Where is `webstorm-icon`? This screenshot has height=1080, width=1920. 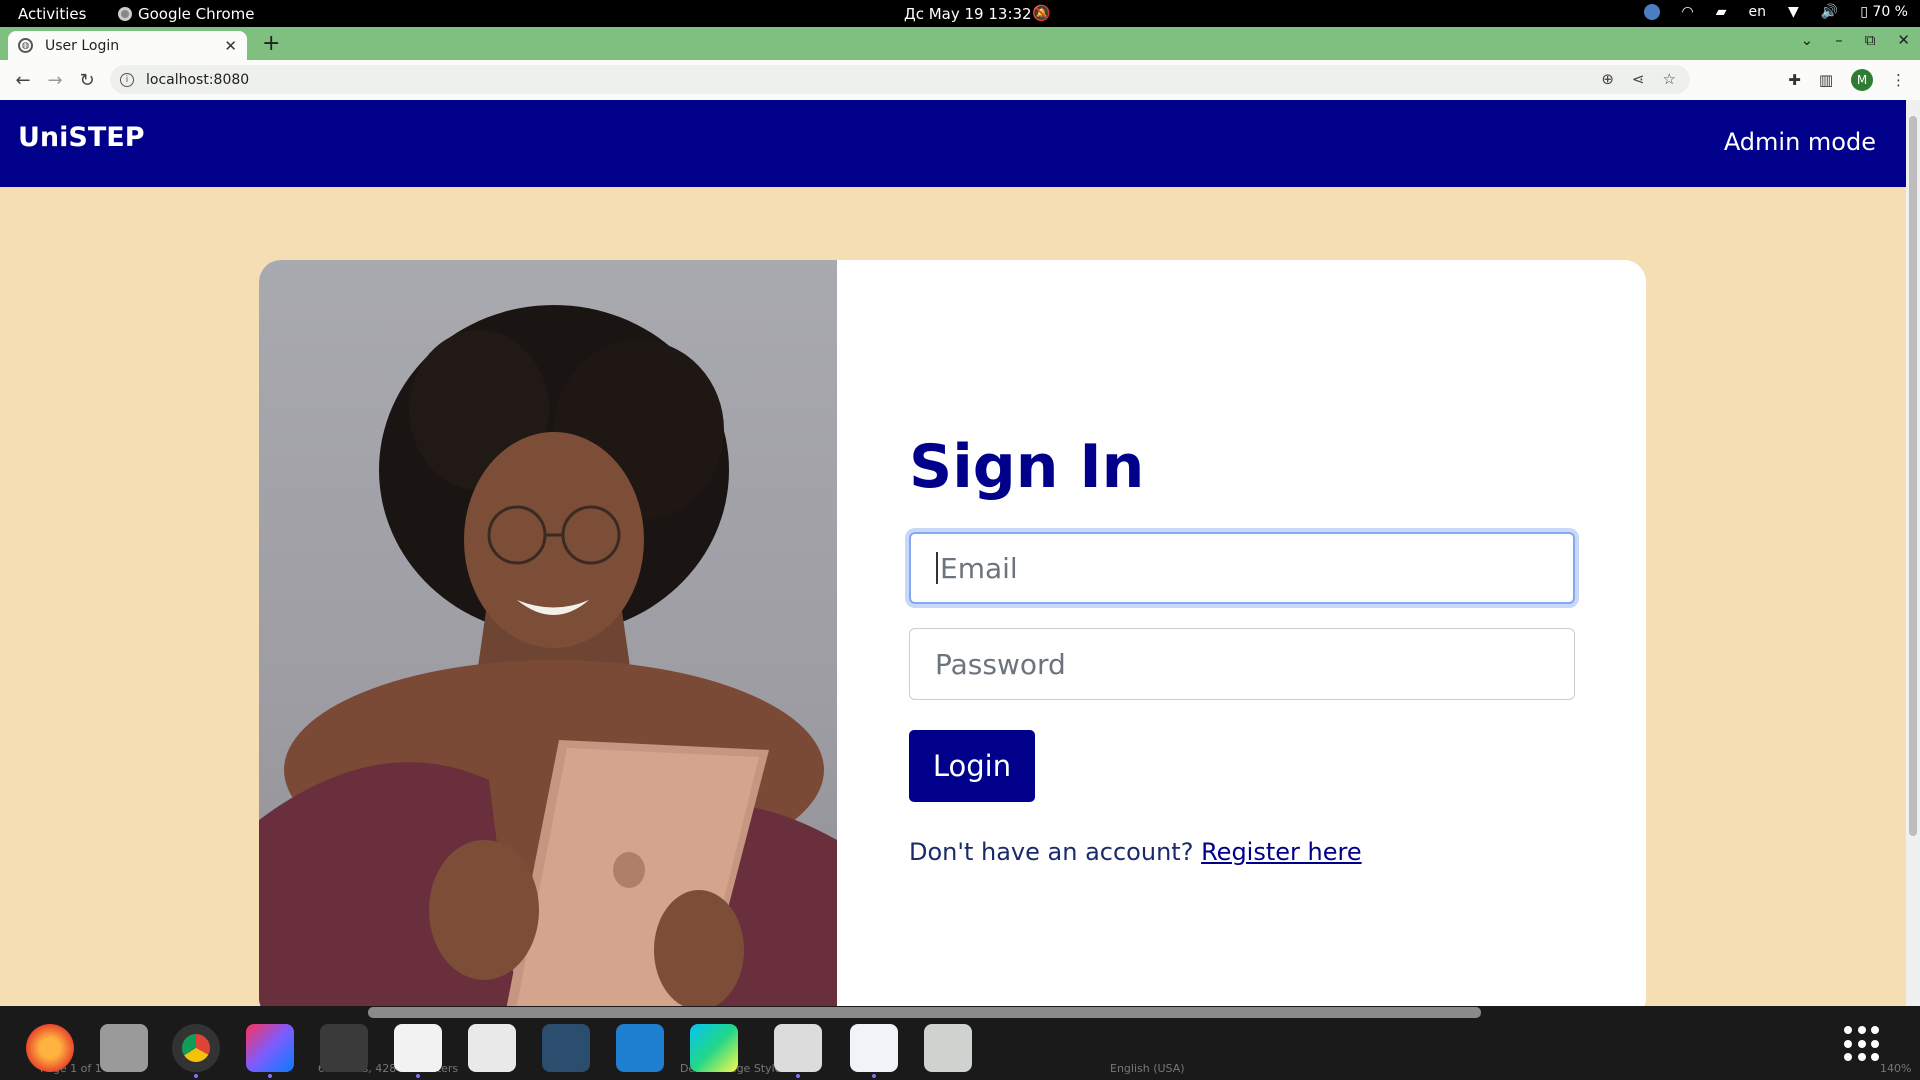
webstorm-icon is located at coordinates (714, 1048).